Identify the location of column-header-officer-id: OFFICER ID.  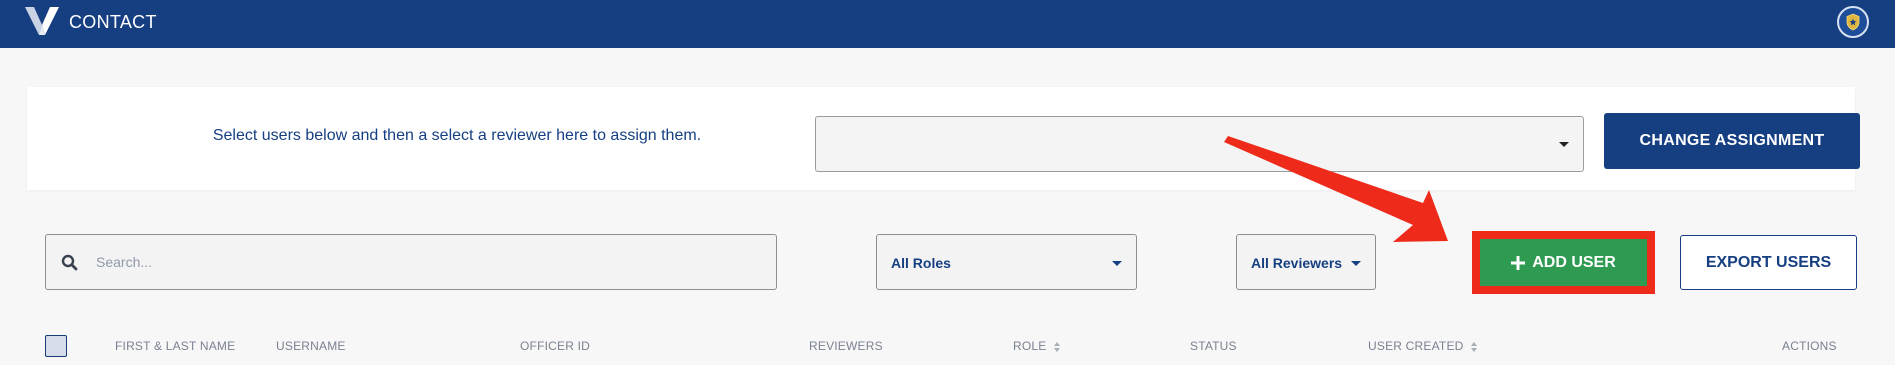
(555, 346).